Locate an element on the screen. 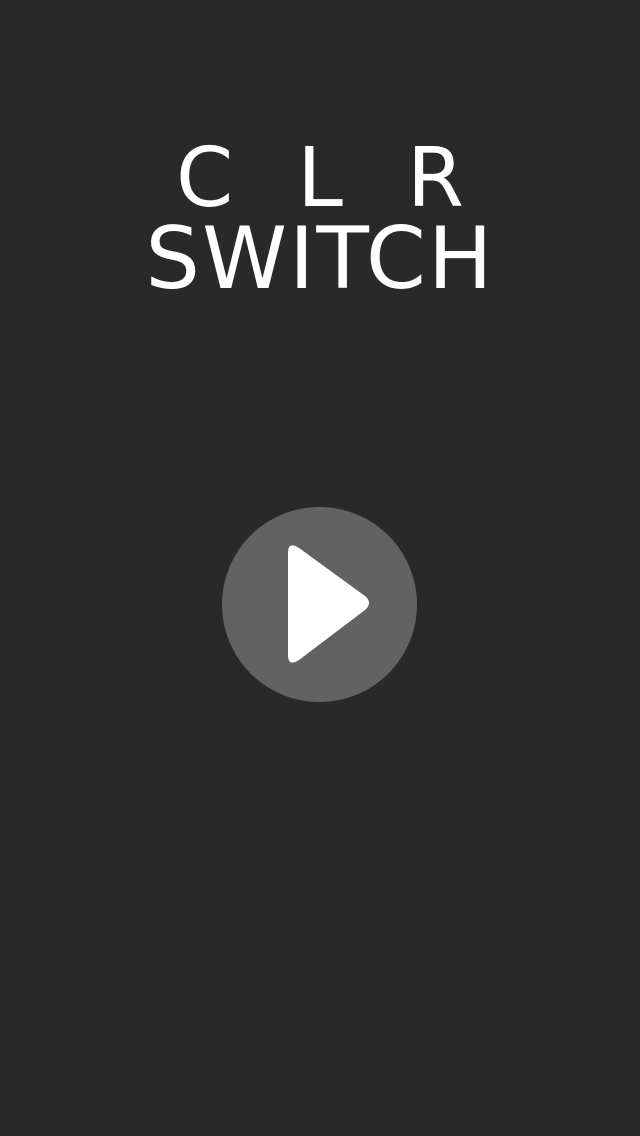 The width and height of the screenshot is (640, 1136). title-line-clr: CLR is located at coordinates (352, 178).